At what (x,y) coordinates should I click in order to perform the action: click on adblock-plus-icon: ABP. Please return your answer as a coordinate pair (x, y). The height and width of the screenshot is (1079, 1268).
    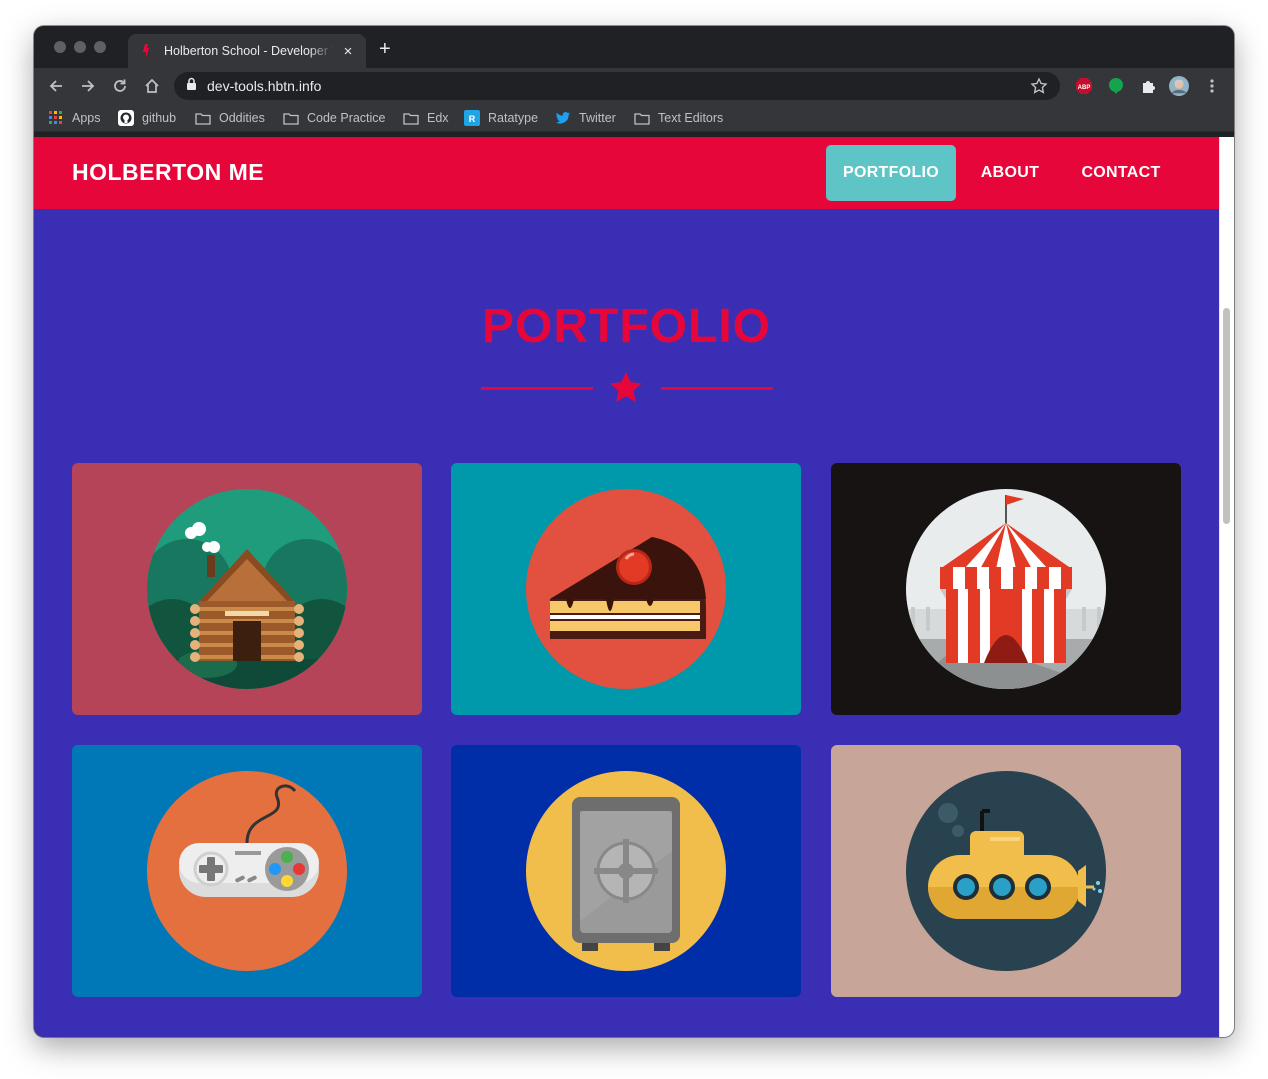
    Looking at the image, I should click on (1084, 86).